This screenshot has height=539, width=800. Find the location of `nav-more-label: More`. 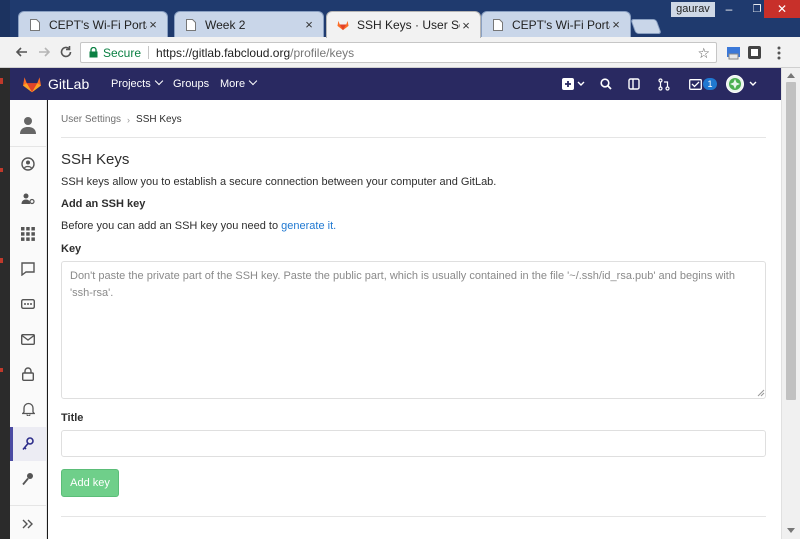

nav-more-label: More is located at coordinates (233, 84).